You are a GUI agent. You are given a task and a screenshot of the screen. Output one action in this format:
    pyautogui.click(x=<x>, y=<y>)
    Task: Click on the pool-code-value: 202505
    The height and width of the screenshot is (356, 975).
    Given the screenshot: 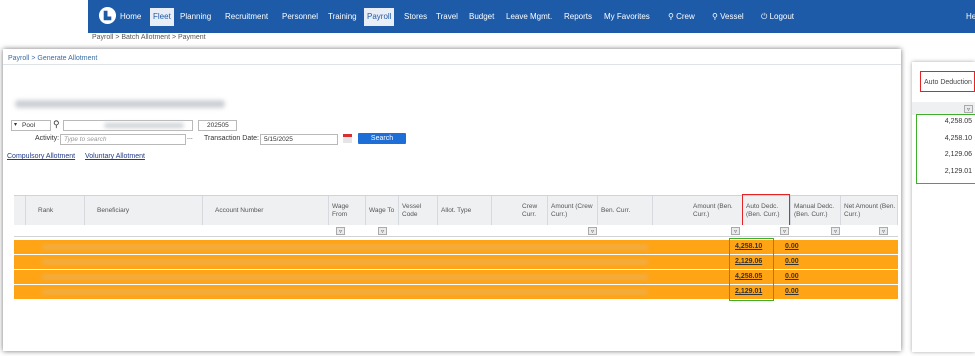 What is the action you would take?
    pyautogui.click(x=218, y=125)
    